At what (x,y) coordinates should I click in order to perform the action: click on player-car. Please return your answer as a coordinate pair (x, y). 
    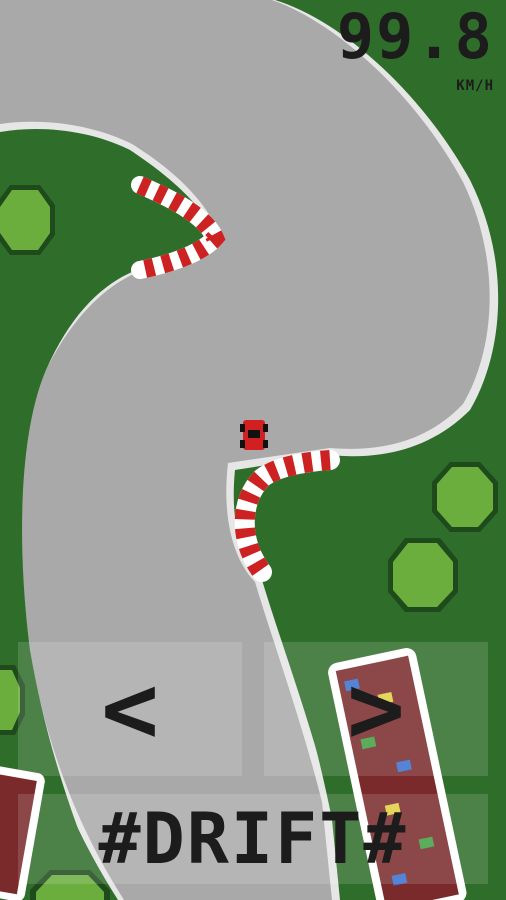
    Looking at the image, I should click on (254, 435).